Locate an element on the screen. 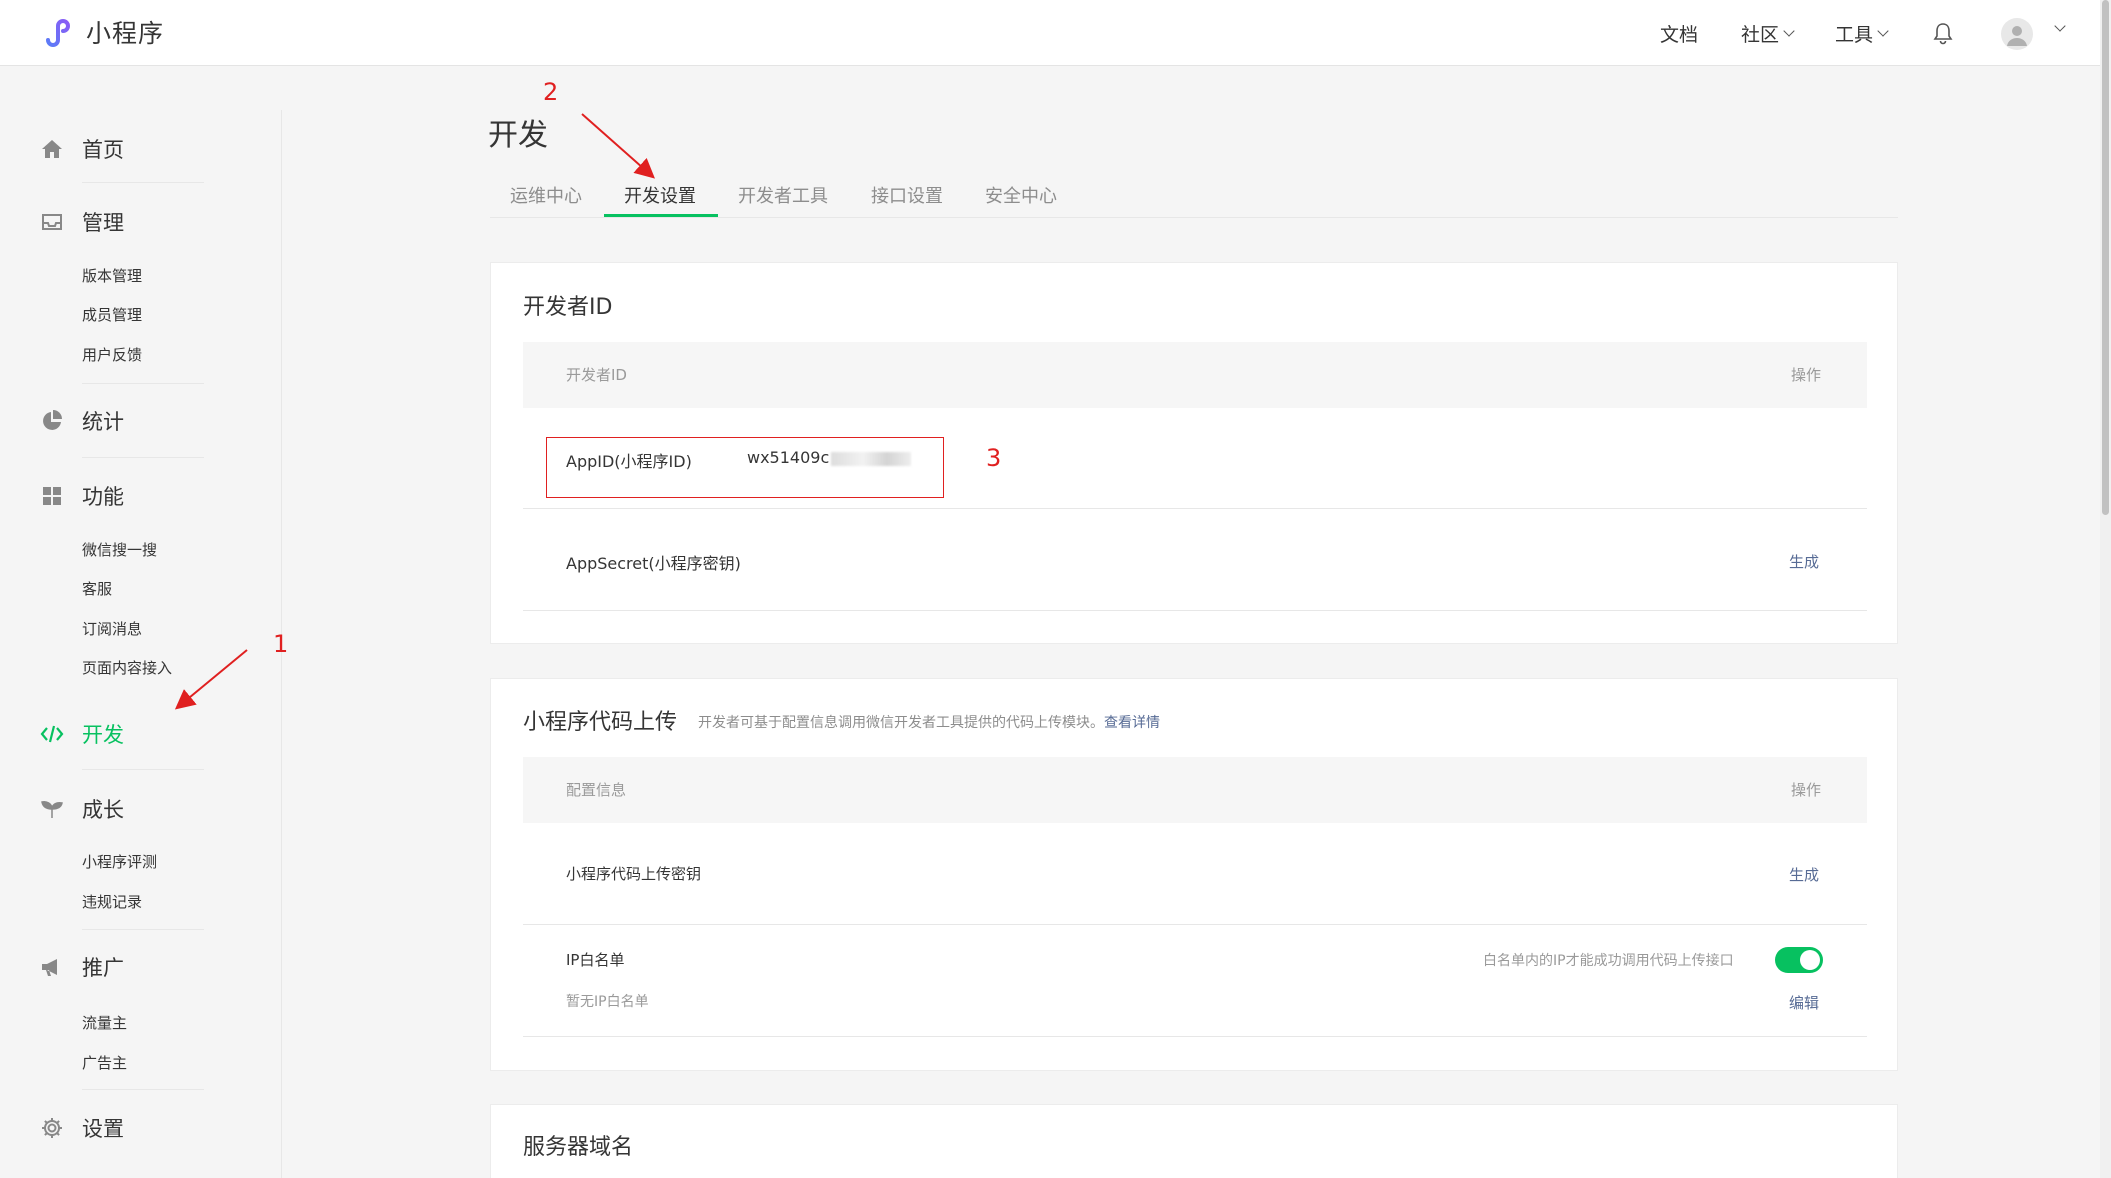 The width and height of the screenshot is (2111, 1178). annotation-highlight-box is located at coordinates (745, 467).